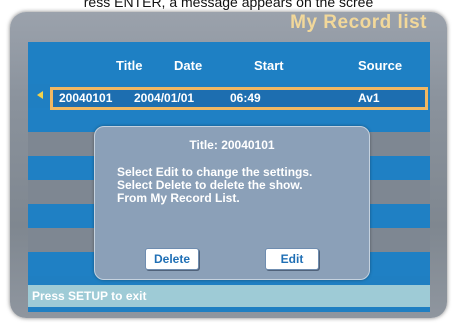 Image resolution: width=457 pixels, height=327 pixels. I want to click on table-row-selected: 20040101 2004/01/01 06:49 Av1, so click(239, 98).